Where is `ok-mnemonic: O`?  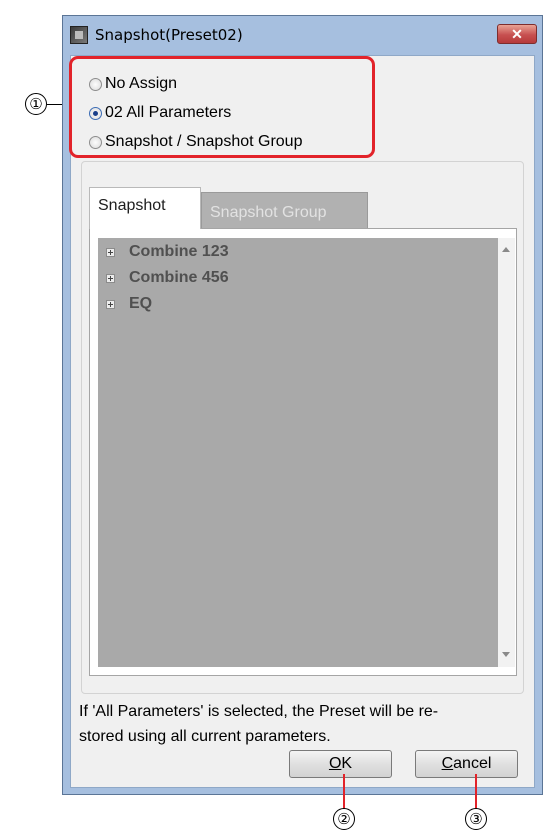 ok-mnemonic: O is located at coordinates (335, 763).